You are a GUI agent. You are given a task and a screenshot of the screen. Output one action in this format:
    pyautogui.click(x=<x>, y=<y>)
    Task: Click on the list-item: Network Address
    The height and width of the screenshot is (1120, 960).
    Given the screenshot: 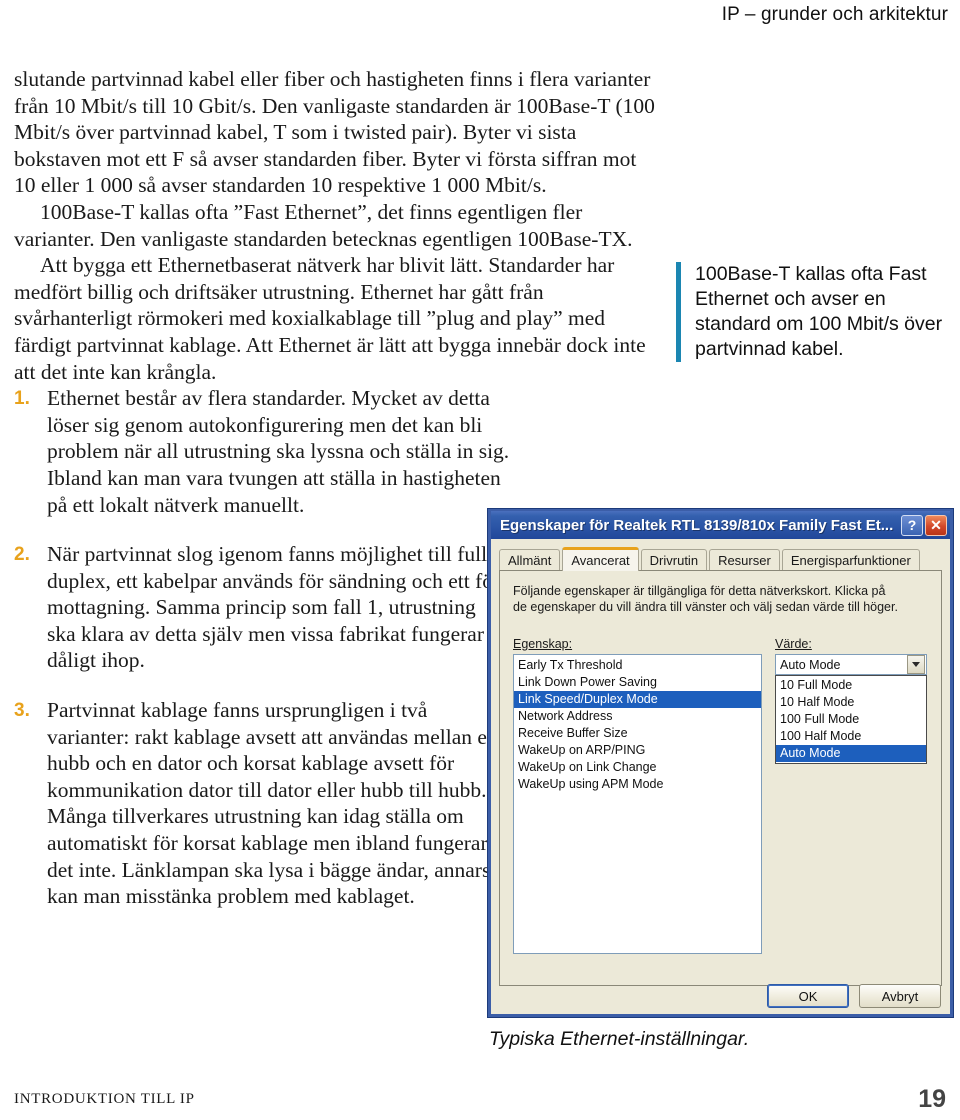 What is the action you would take?
    pyautogui.click(x=637, y=716)
    